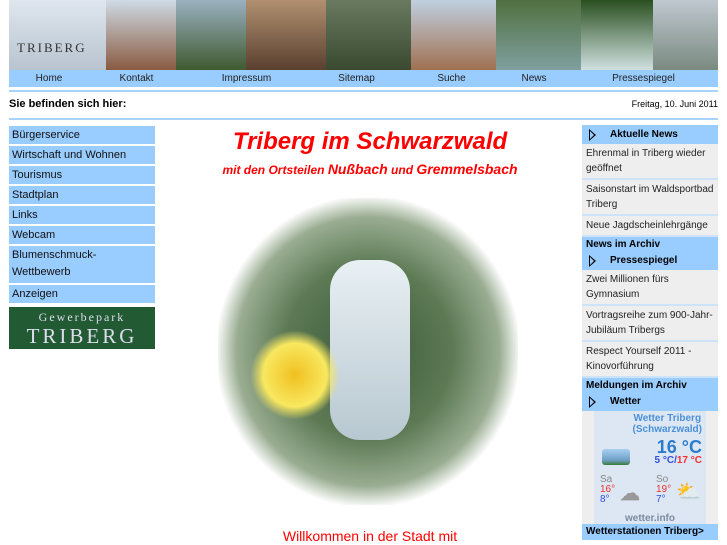  I want to click on menu-blumenschmuck: Blumenschmuck-Wettbewerb, so click(82, 264).